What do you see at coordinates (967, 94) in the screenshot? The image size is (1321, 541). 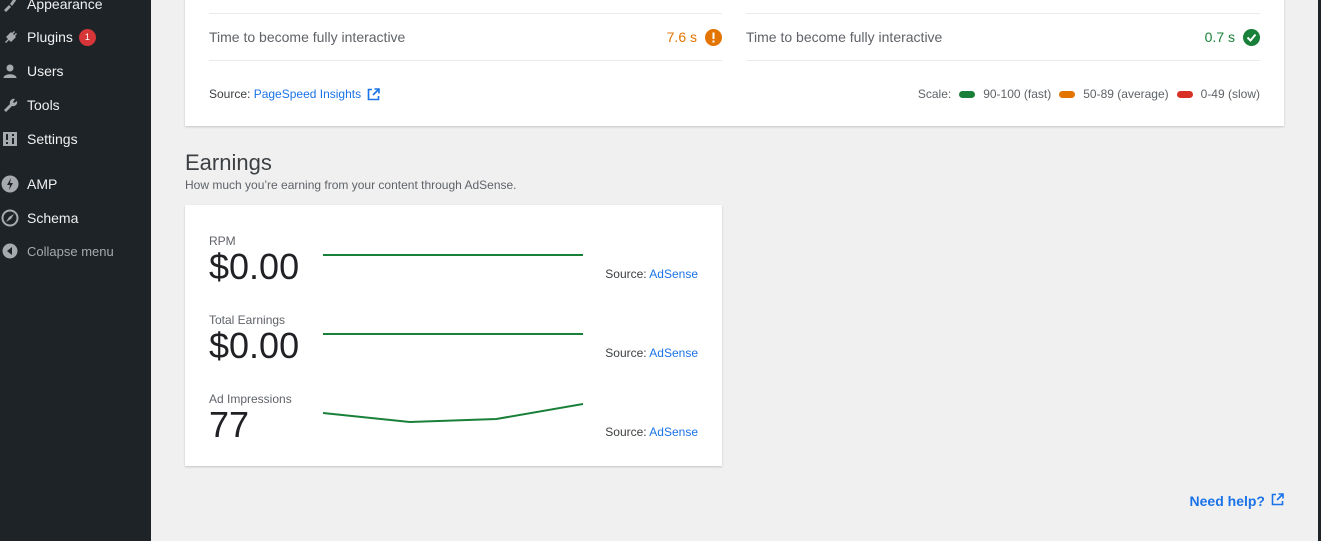 I see `scale-fast-swatch` at bounding box center [967, 94].